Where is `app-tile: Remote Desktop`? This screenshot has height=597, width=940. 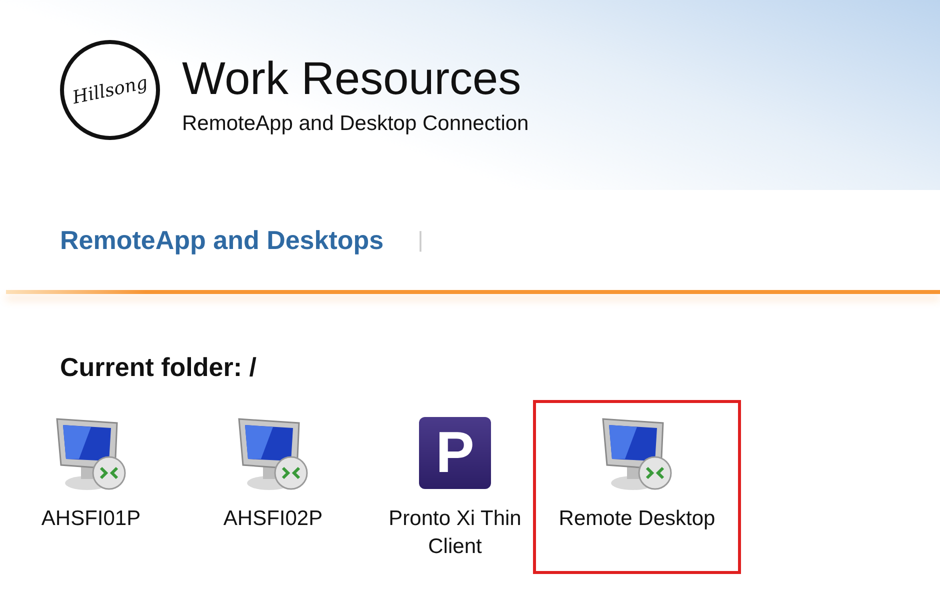 app-tile: Remote Desktop is located at coordinates (637, 487).